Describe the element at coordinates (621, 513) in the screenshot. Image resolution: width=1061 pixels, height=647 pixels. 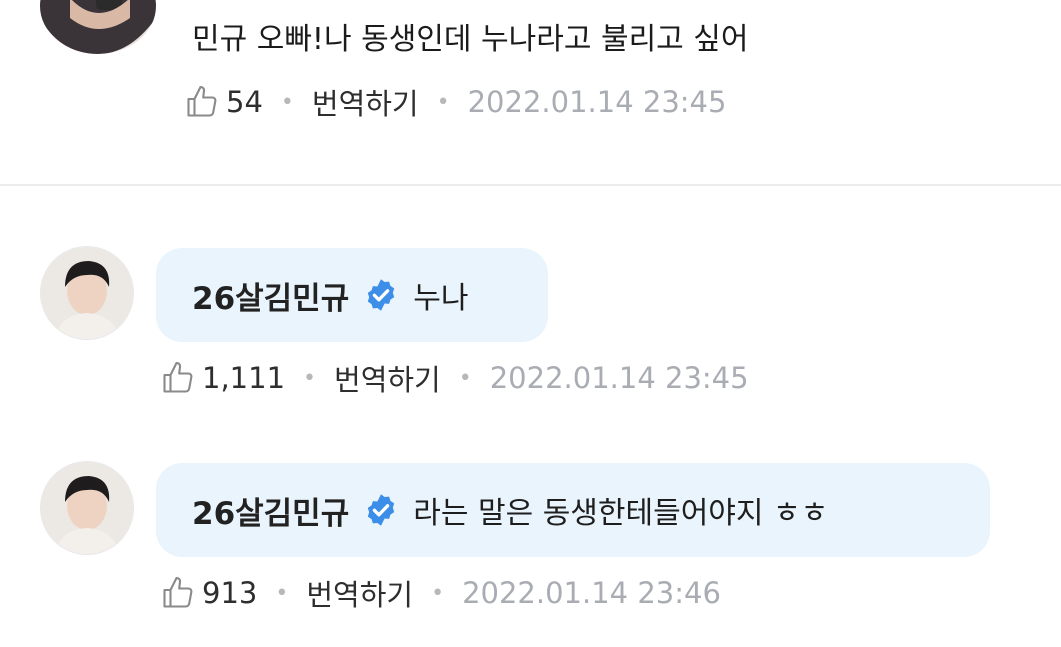
I see `reply-text: 라는 말은 동생한테들어야지 ㅎㅎ` at that location.